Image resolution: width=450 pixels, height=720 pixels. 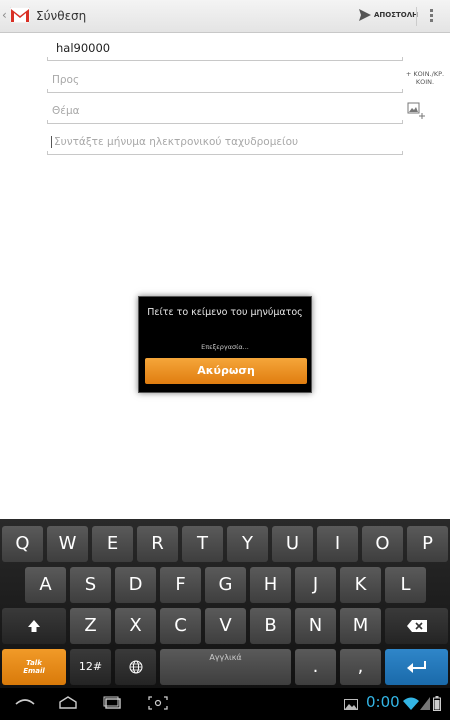 What do you see at coordinates (225, 83) in the screenshot?
I see `to-field: Προς` at bounding box center [225, 83].